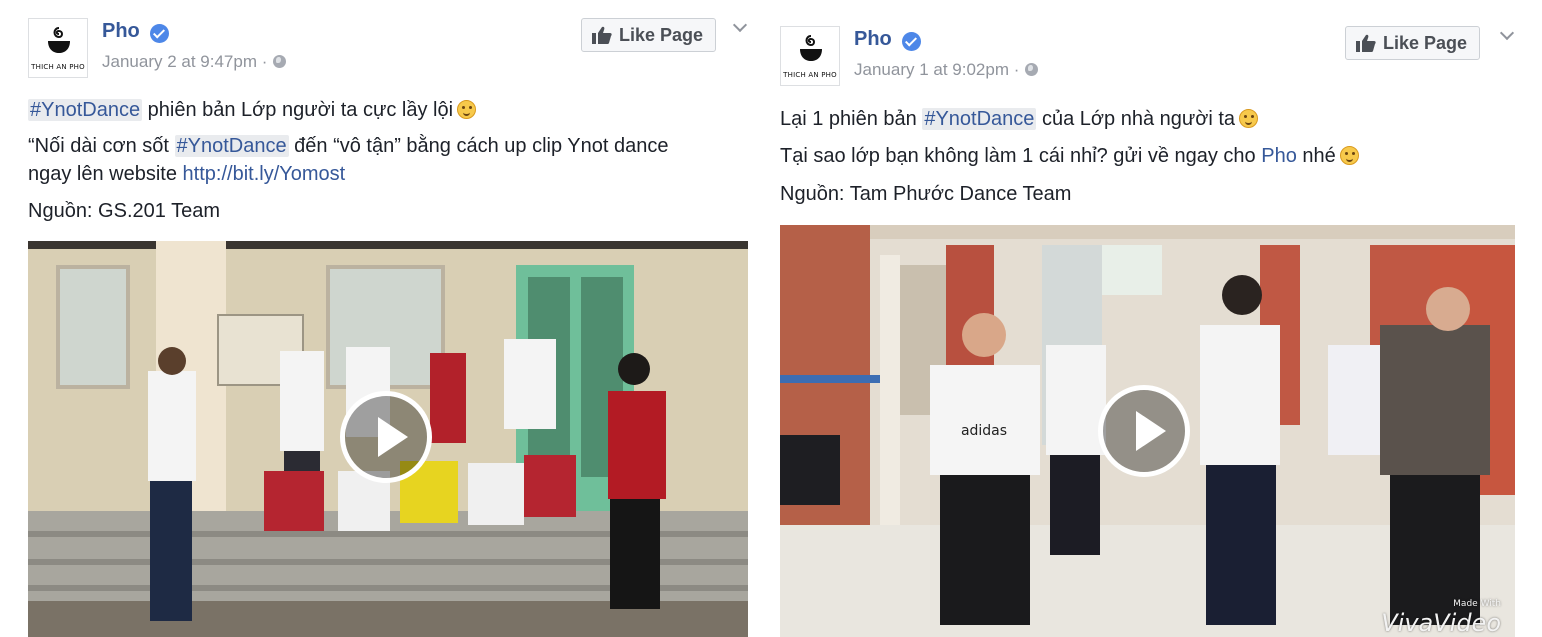  What do you see at coordinates (264, 174) in the screenshot?
I see `external-link: http://bit.ly/Yomost` at bounding box center [264, 174].